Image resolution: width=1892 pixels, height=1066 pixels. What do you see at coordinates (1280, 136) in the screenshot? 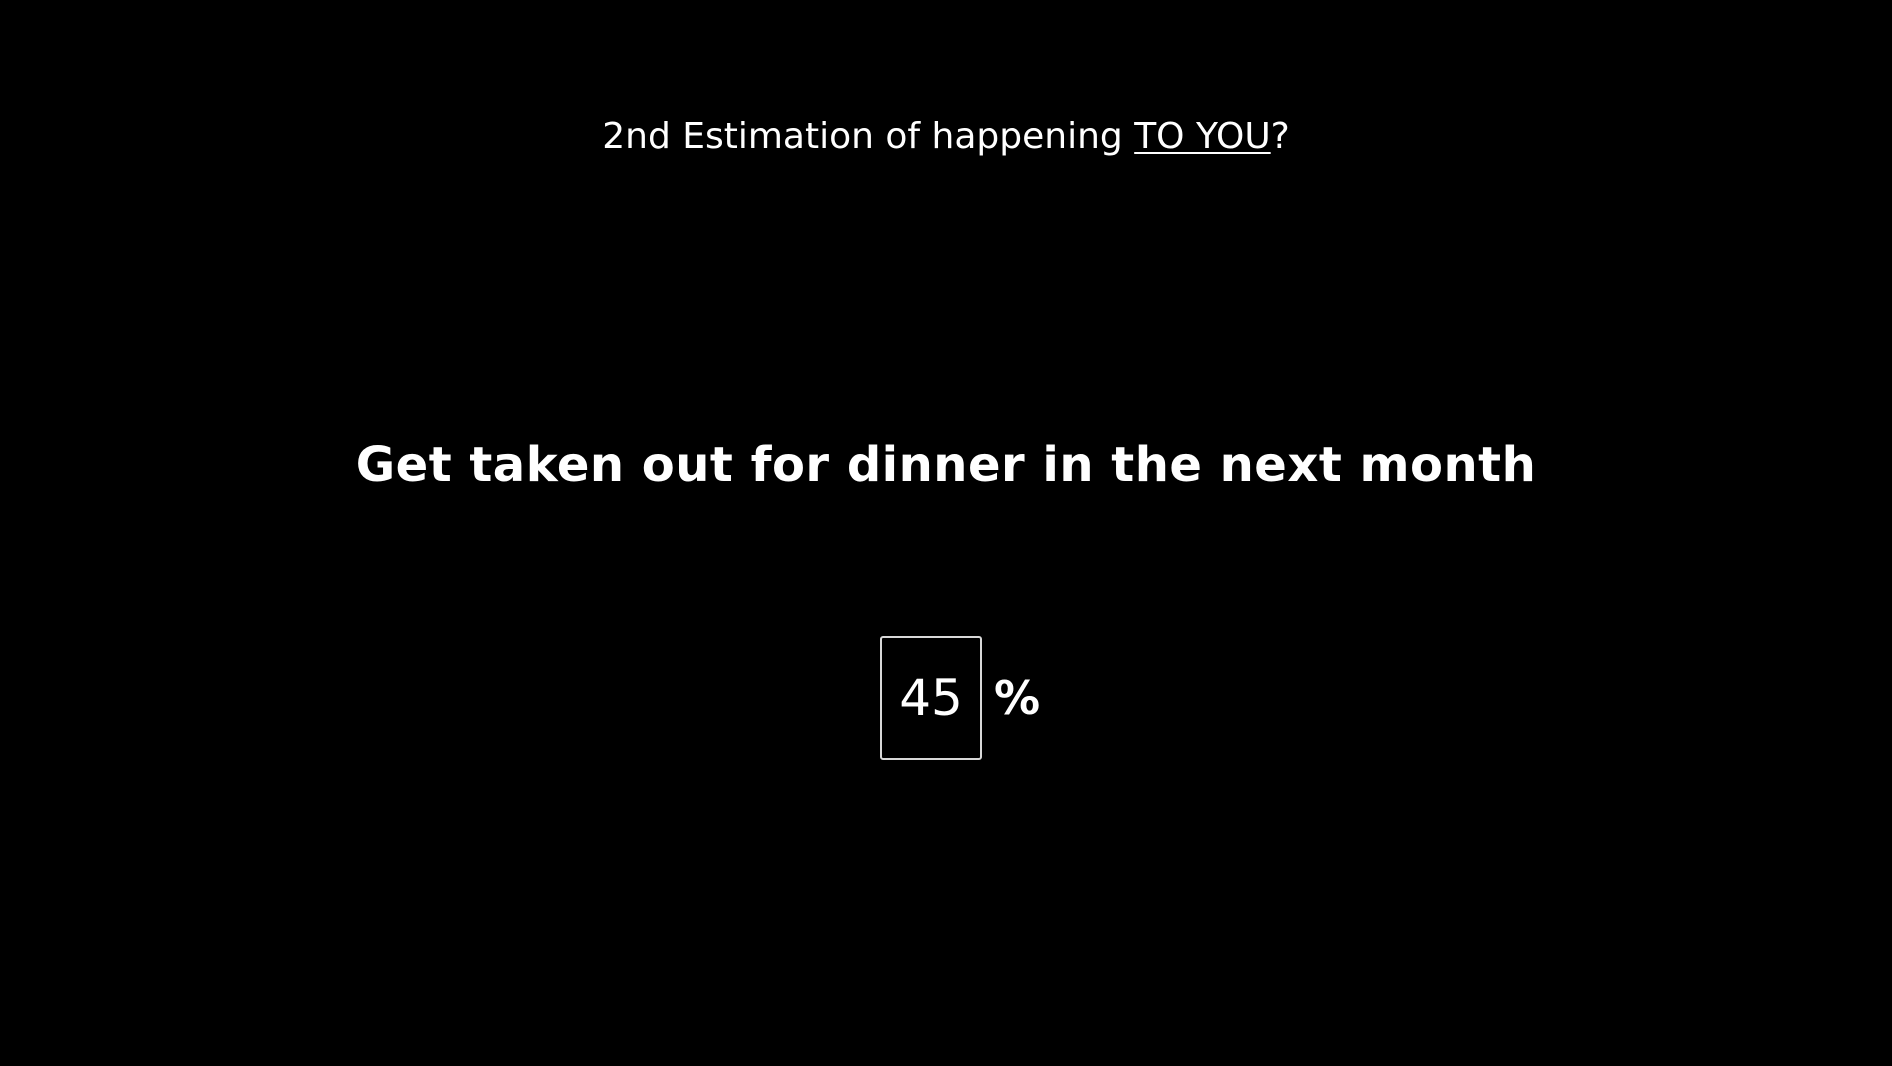
I see `question-suffix: ?` at bounding box center [1280, 136].